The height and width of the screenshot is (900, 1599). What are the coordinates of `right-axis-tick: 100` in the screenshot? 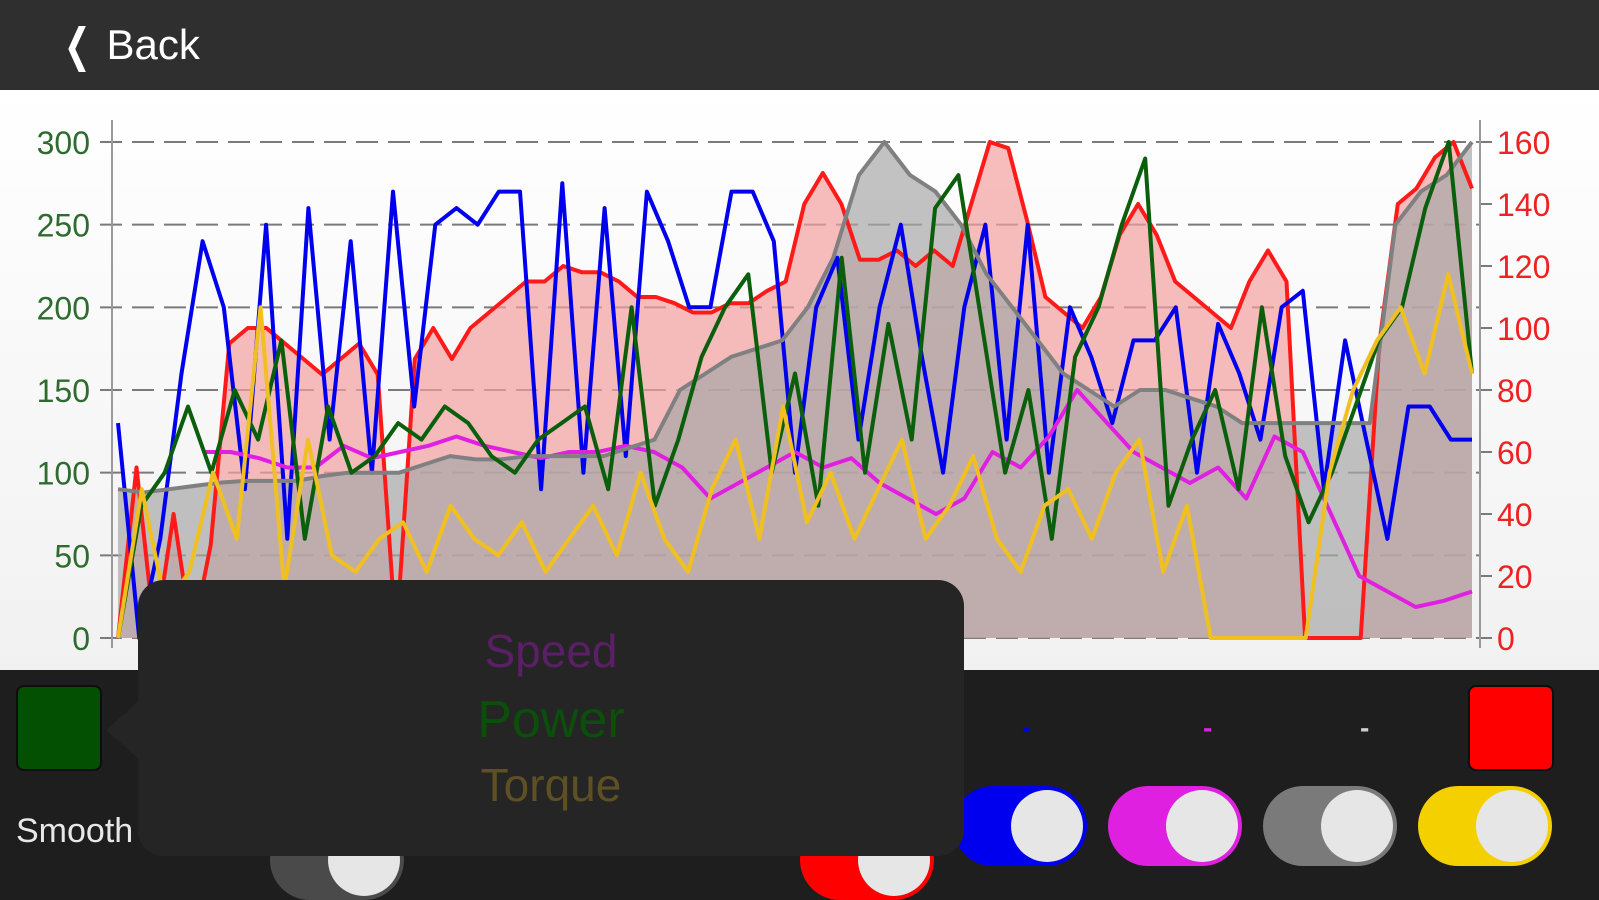 It's located at (1523, 329).